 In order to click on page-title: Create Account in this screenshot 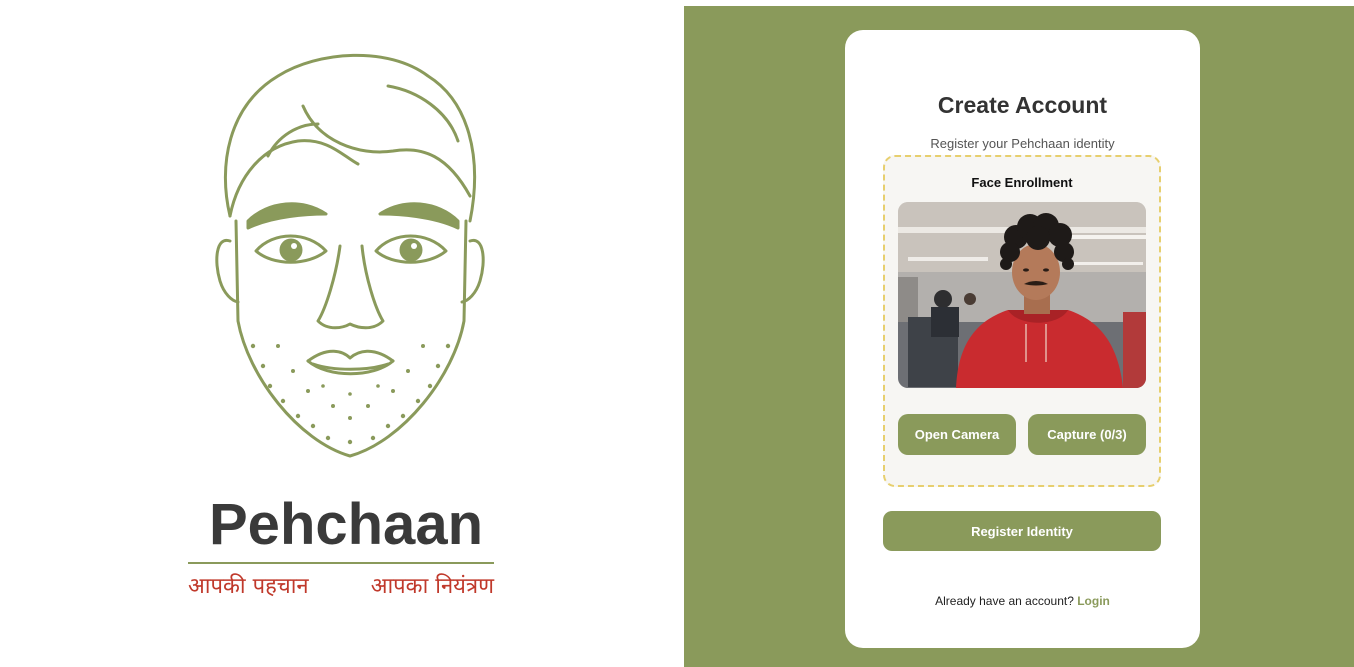, I will do `click(1022, 105)`.